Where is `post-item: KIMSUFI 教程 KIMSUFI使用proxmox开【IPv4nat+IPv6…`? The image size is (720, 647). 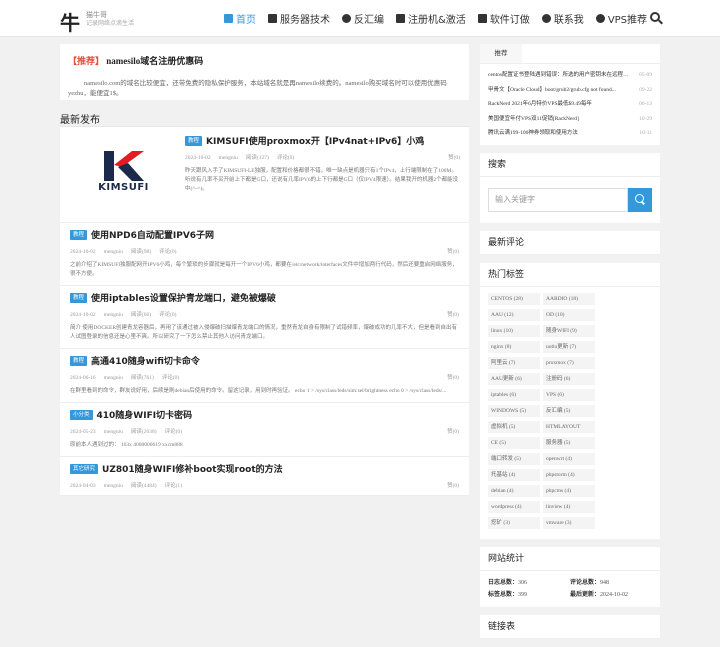
post-item: KIMSUFI 教程 KIMSUFI使用proxmox开【IPv4nat+IPv6… is located at coordinates (264, 175).